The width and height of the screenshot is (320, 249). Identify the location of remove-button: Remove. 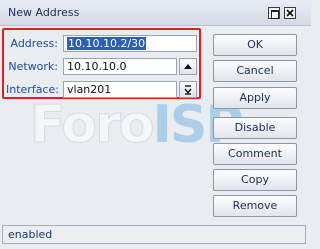
(255, 206).